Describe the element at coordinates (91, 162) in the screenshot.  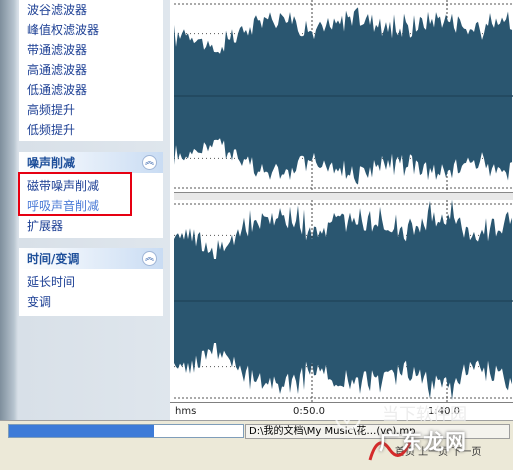
I see `noise-reduction-header: 噪声削减 ︽` at that location.